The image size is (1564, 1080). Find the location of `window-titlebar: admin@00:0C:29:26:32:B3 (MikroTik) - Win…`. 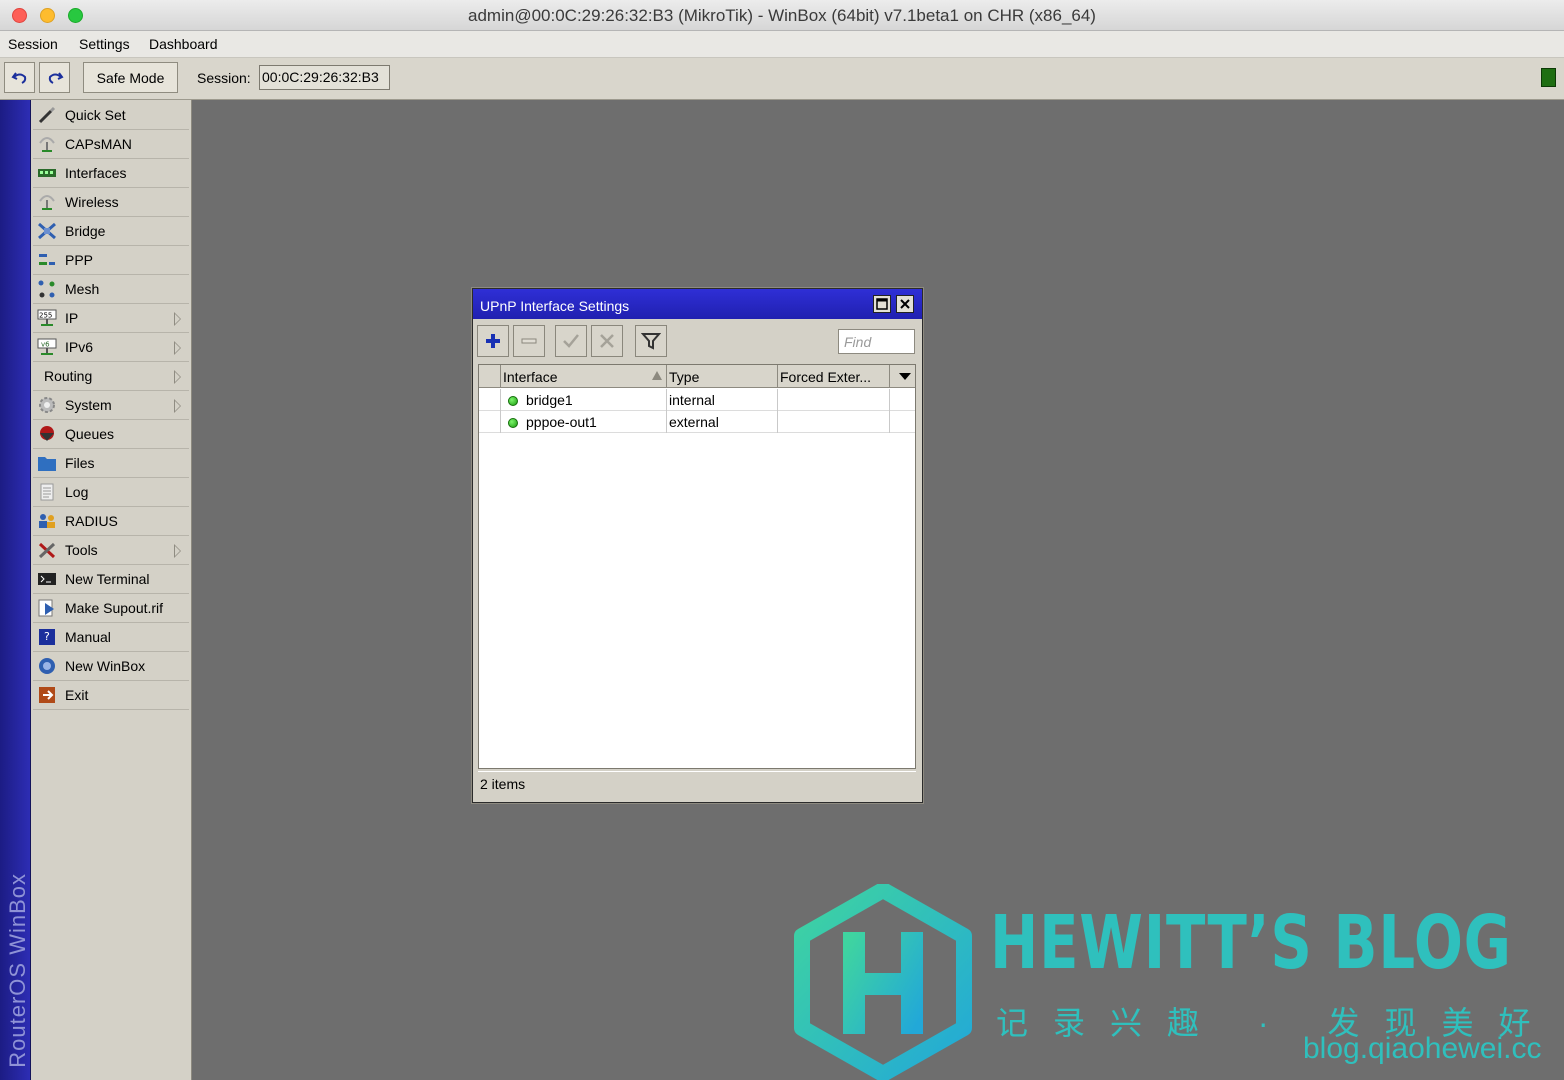

window-titlebar: admin@00:0C:29:26:32:B3 (MikroTik) - Win… is located at coordinates (782, 15).